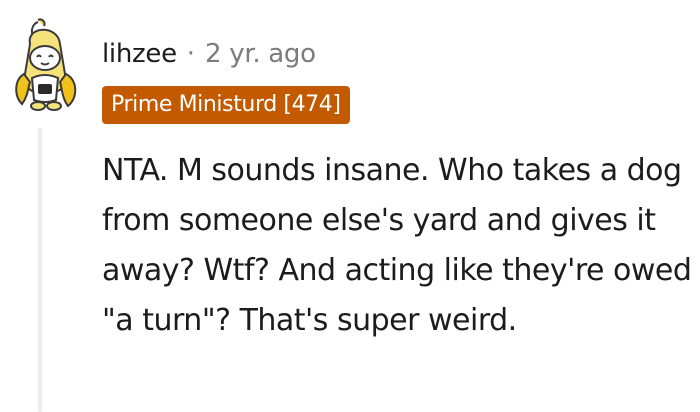 This screenshot has width=700, height=412. Describe the element at coordinates (226, 105) in the screenshot. I see `user-flair: Prime Ministurd [474]` at that location.